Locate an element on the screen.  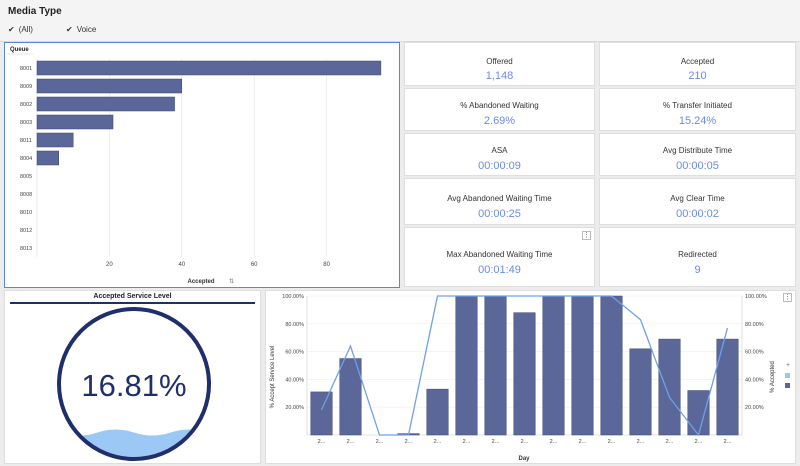
kpi-label: Offered is located at coordinates (499, 61).